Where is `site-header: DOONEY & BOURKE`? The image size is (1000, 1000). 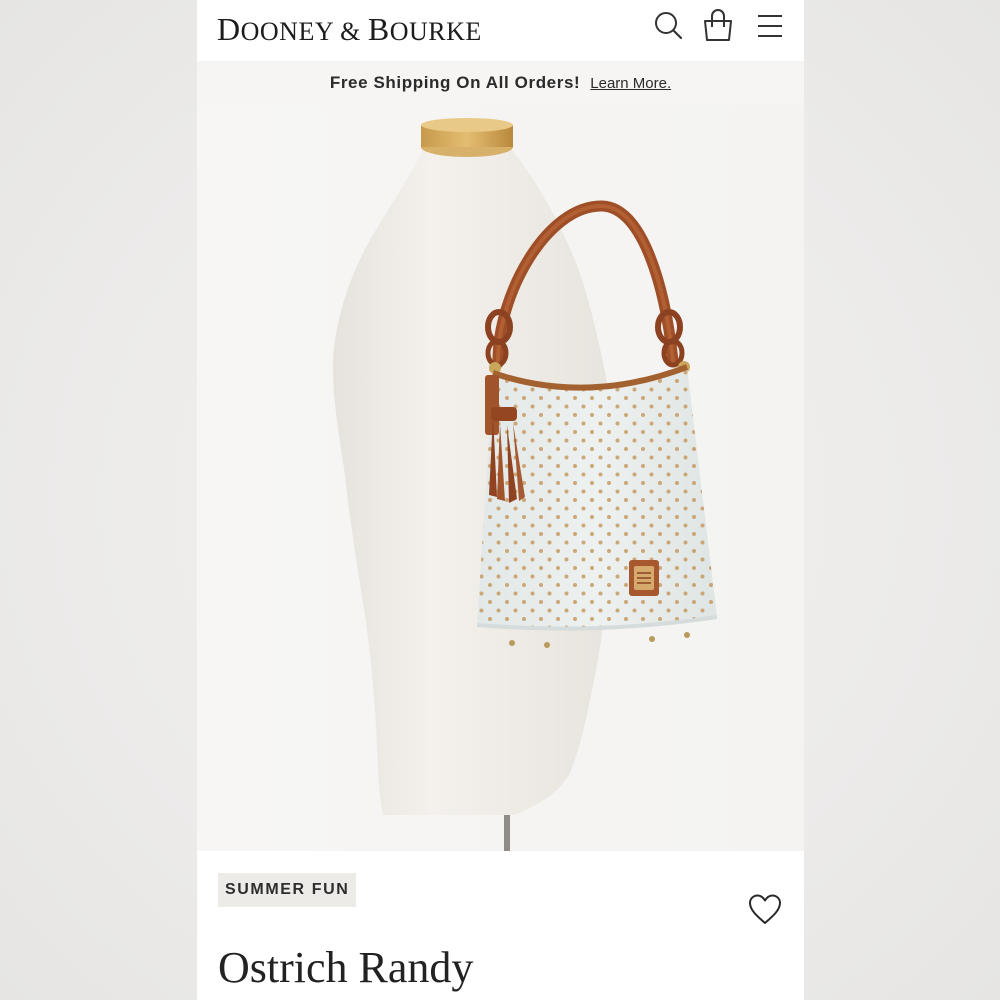 site-header: DOONEY & BOURKE is located at coordinates (500, 30).